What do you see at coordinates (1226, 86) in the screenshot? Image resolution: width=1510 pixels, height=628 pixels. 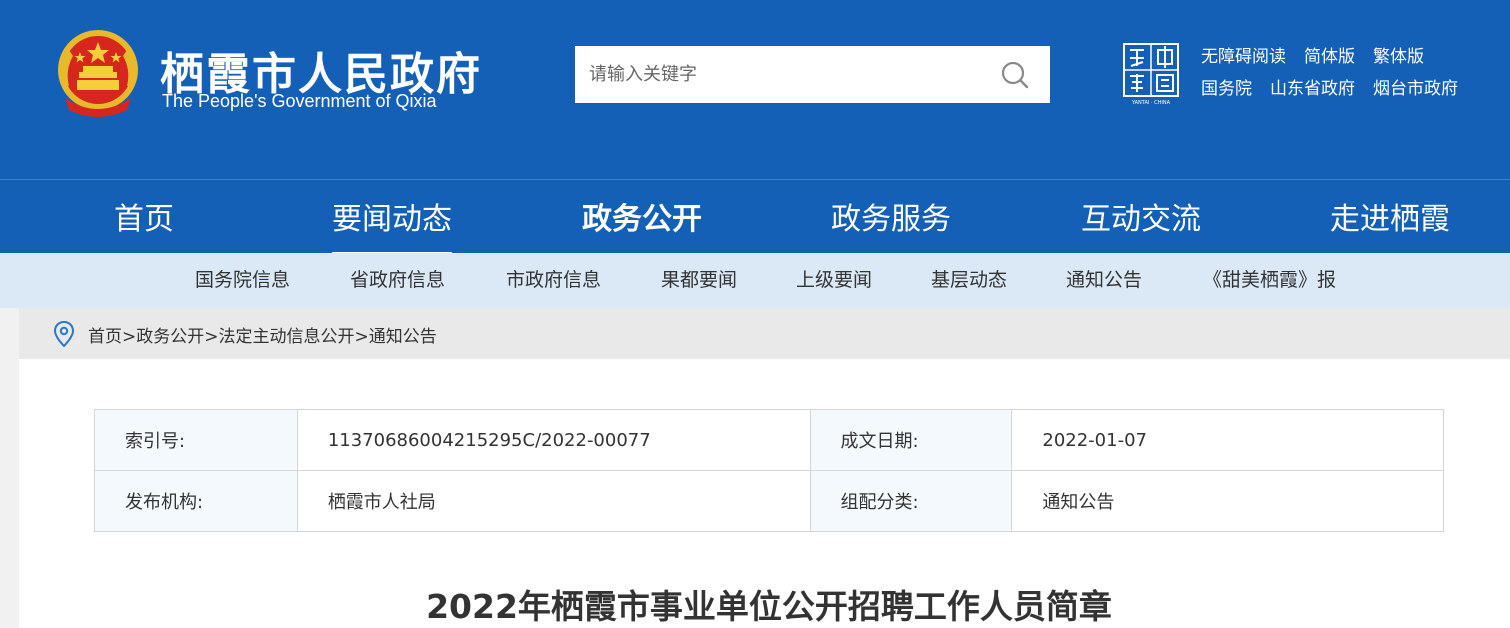 I see `state-council-link: 国务院` at bounding box center [1226, 86].